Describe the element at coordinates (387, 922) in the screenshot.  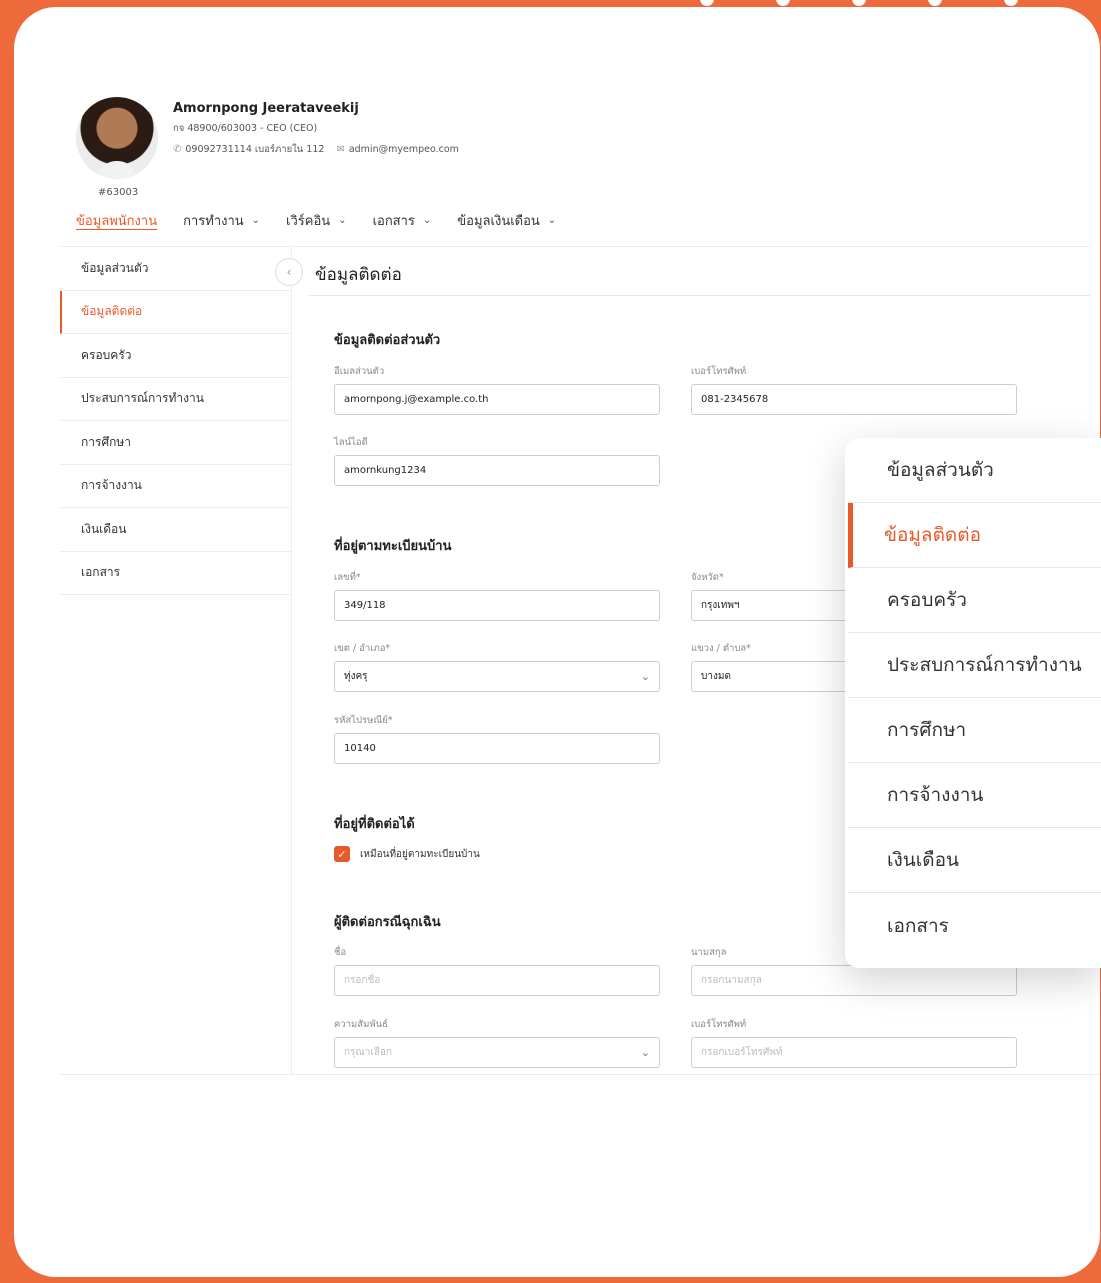
I see `section-title-emergency-contact: ผู้ติดต่อกรณีฉุกเฉิน` at that location.